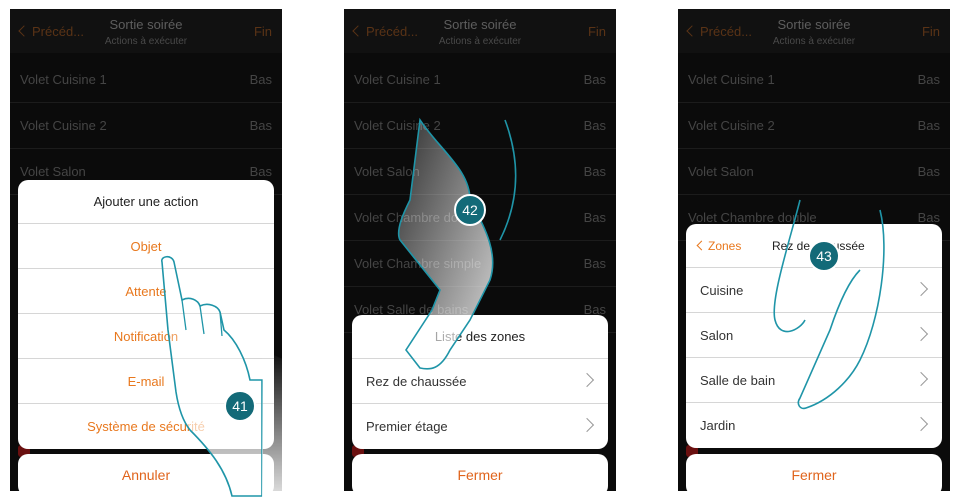  What do you see at coordinates (146, 202) in the screenshot?
I see `sheet-title: Ajouter une action` at bounding box center [146, 202].